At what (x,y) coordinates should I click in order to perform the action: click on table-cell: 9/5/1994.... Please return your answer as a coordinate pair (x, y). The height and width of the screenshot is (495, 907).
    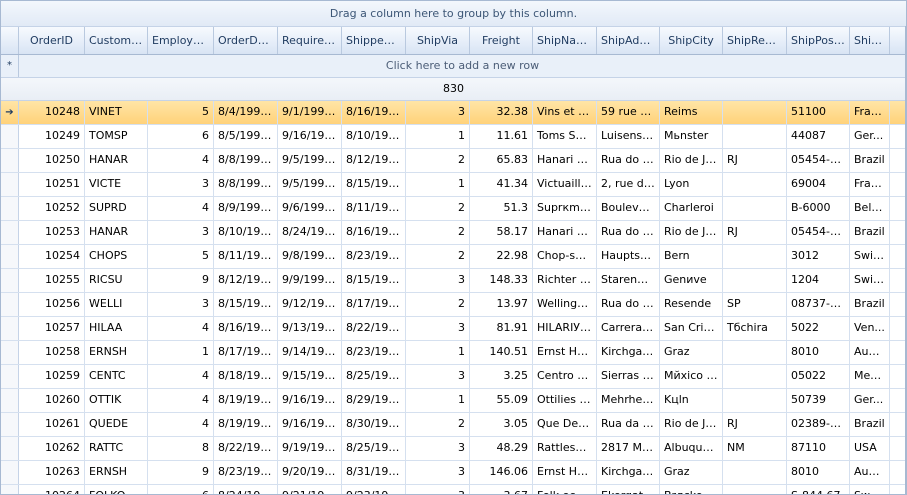
    Looking at the image, I should click on (310, 184).